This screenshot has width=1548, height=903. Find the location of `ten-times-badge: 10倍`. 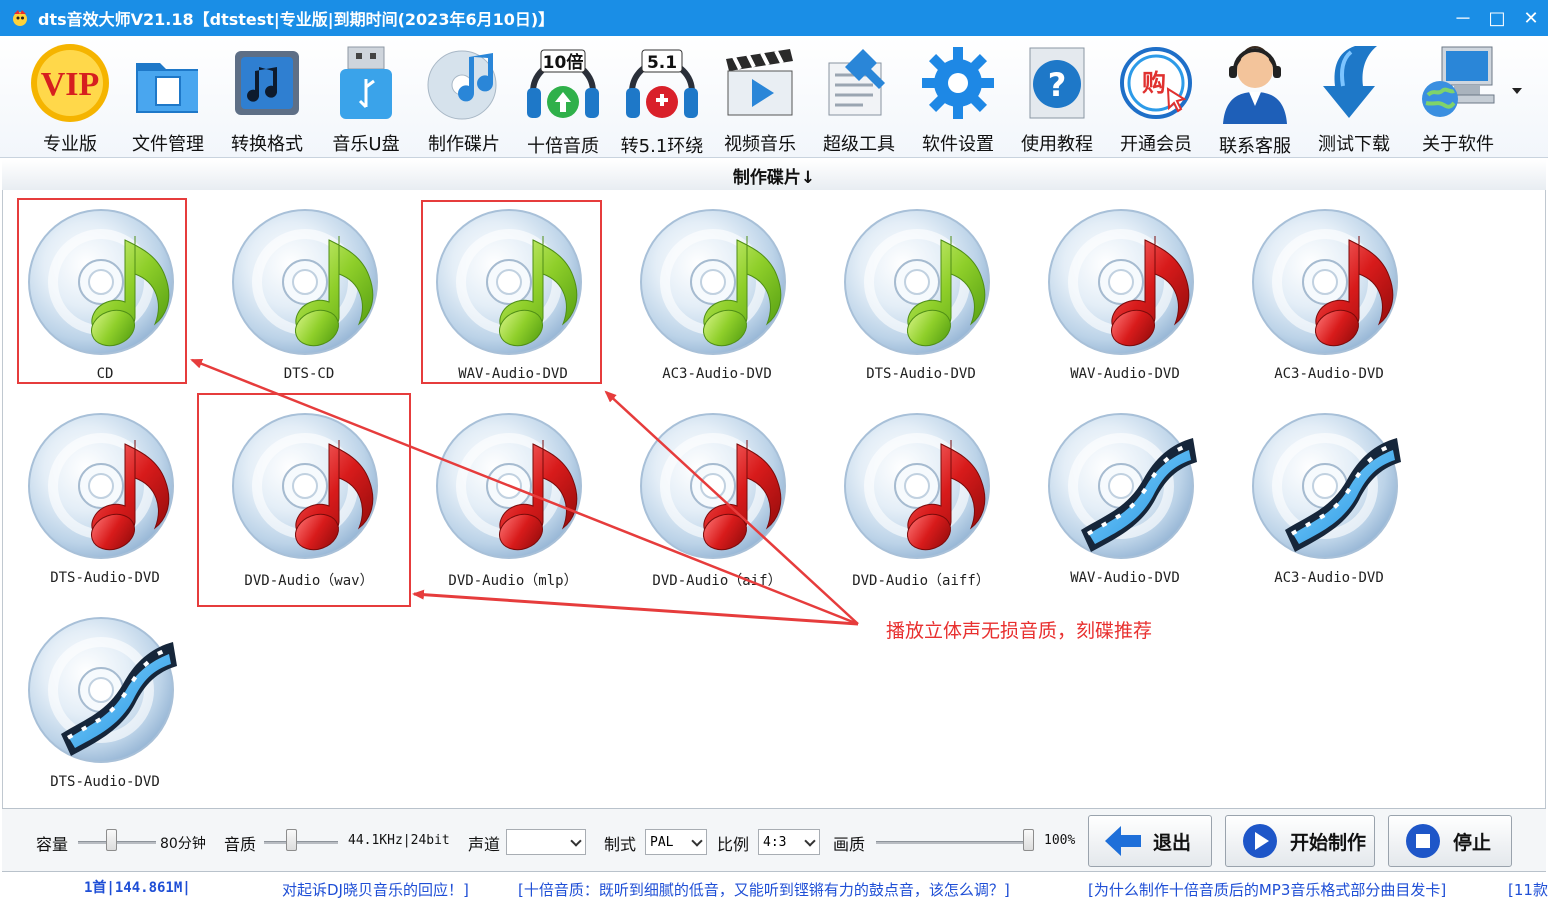

ten-times-badge: 10倍 is located at coordinates (563, 62).